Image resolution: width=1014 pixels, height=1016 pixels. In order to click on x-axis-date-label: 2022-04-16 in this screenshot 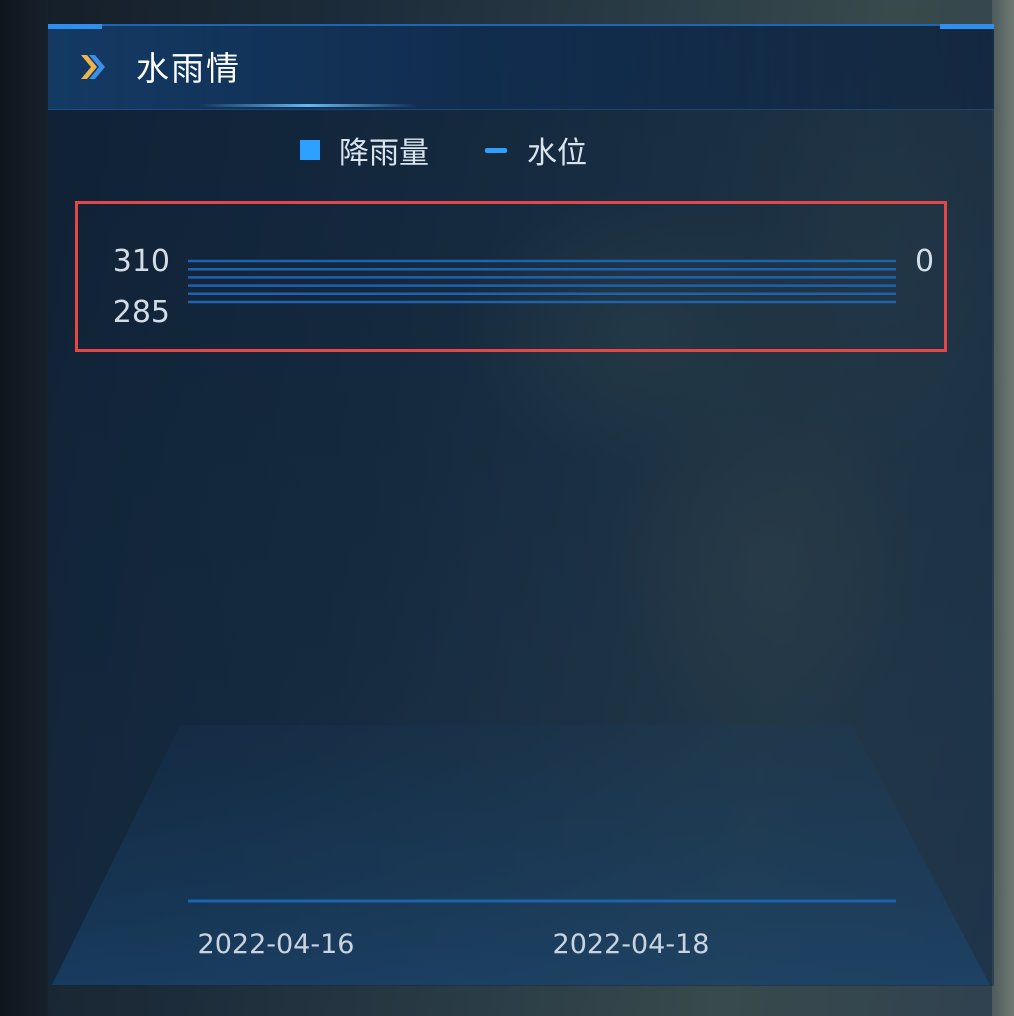, I will do `click(276, 944)`.